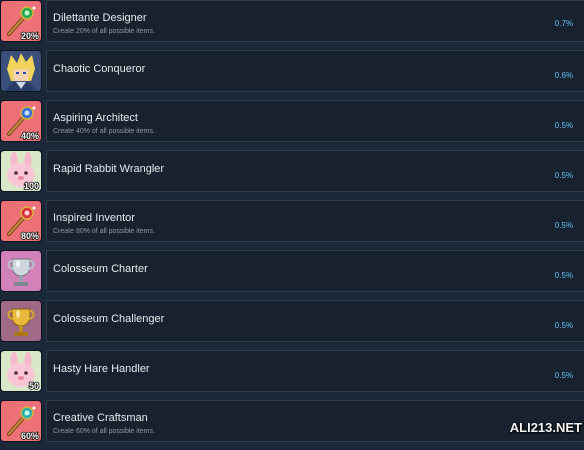 Image resolution: width=584 pixels, height=450 pixels. What do you see at coordinates (563, 23) in the screenshot?
I see `unlock-percentage: 0.7%` at bounding box center [563, 23].